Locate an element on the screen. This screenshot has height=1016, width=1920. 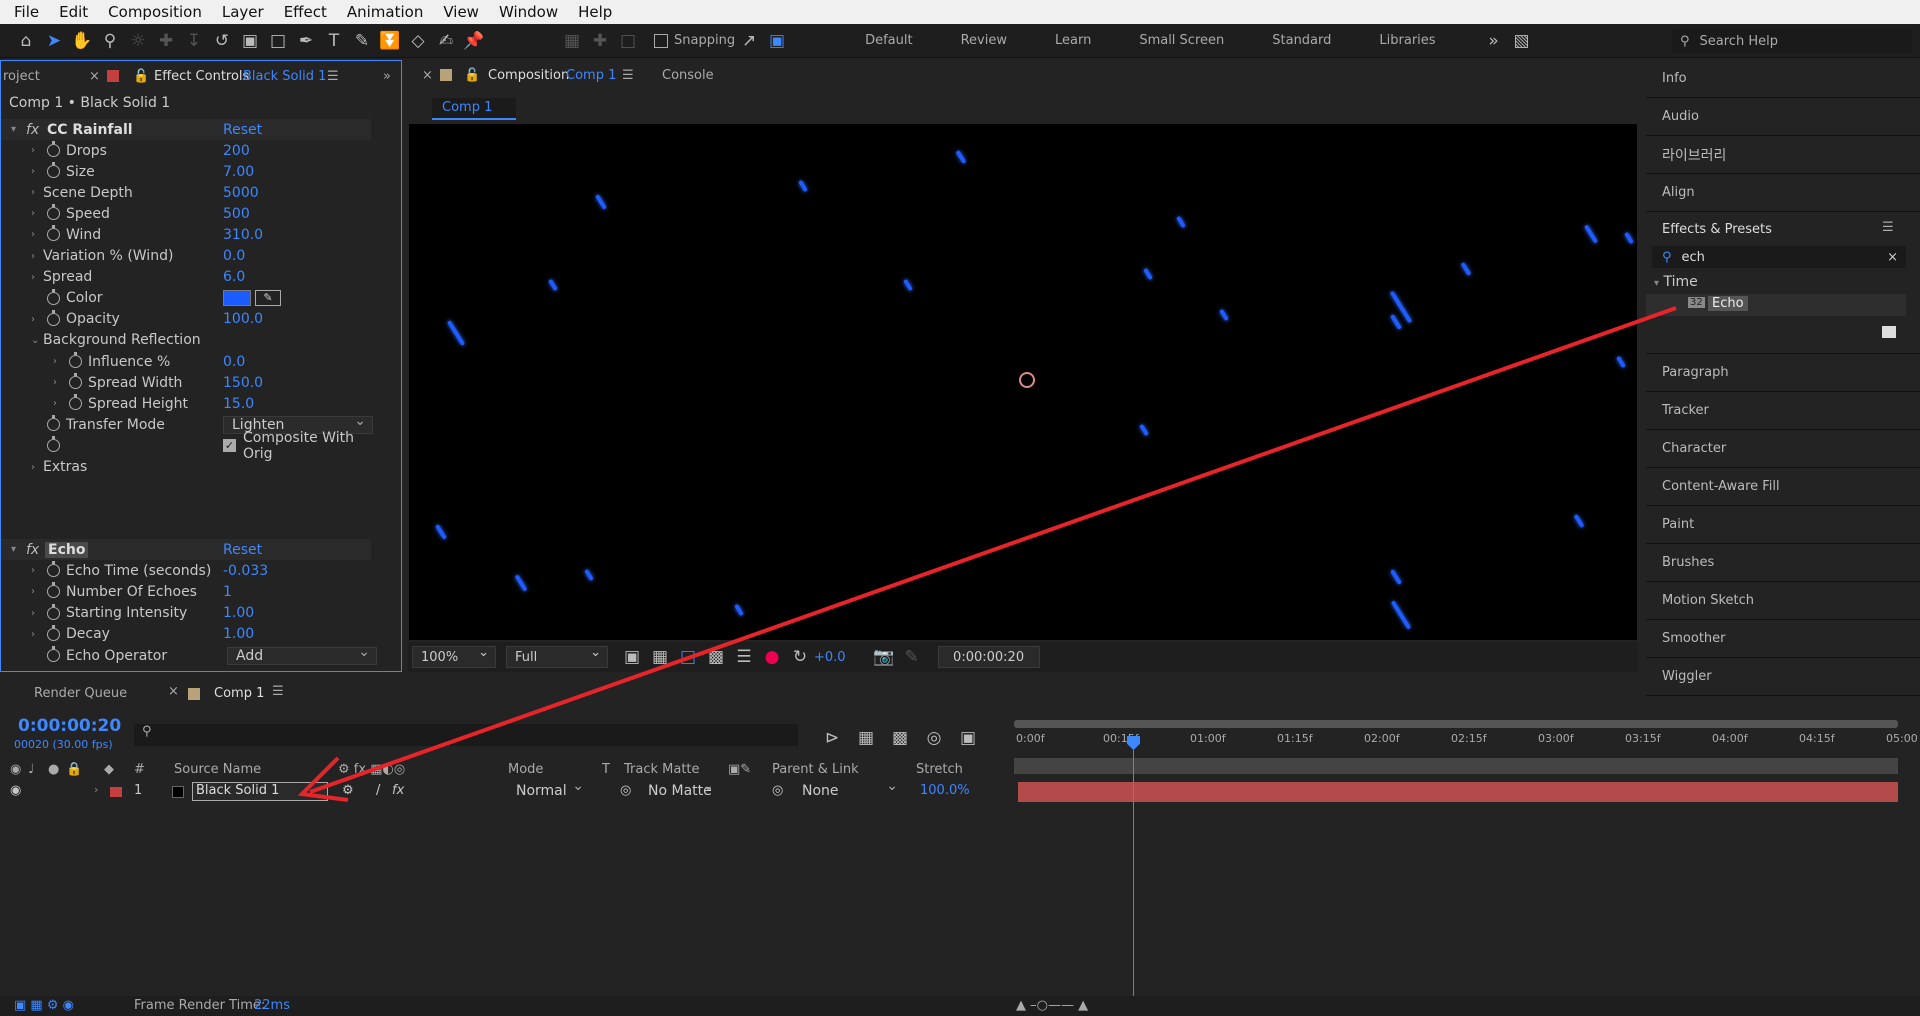
frame-render-label: Frame Render Time: is located at coordinates (200, 1005).